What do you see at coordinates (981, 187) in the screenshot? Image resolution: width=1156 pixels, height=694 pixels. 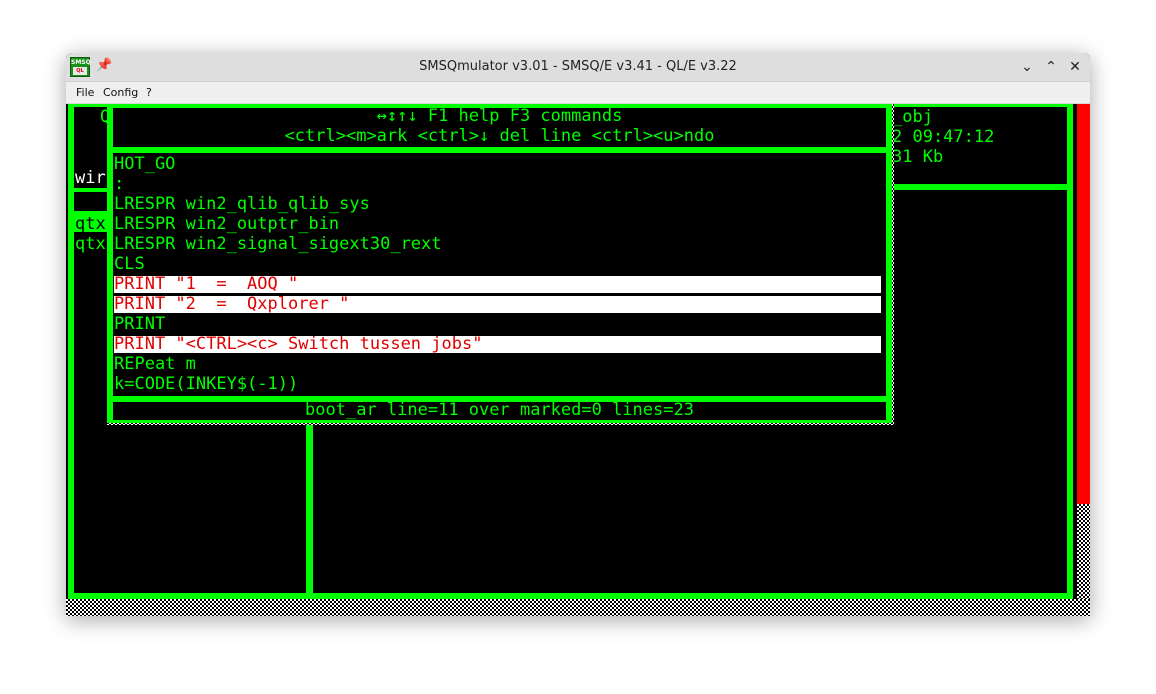 I see `bg-divider-right` at bounding box center [981, 187].